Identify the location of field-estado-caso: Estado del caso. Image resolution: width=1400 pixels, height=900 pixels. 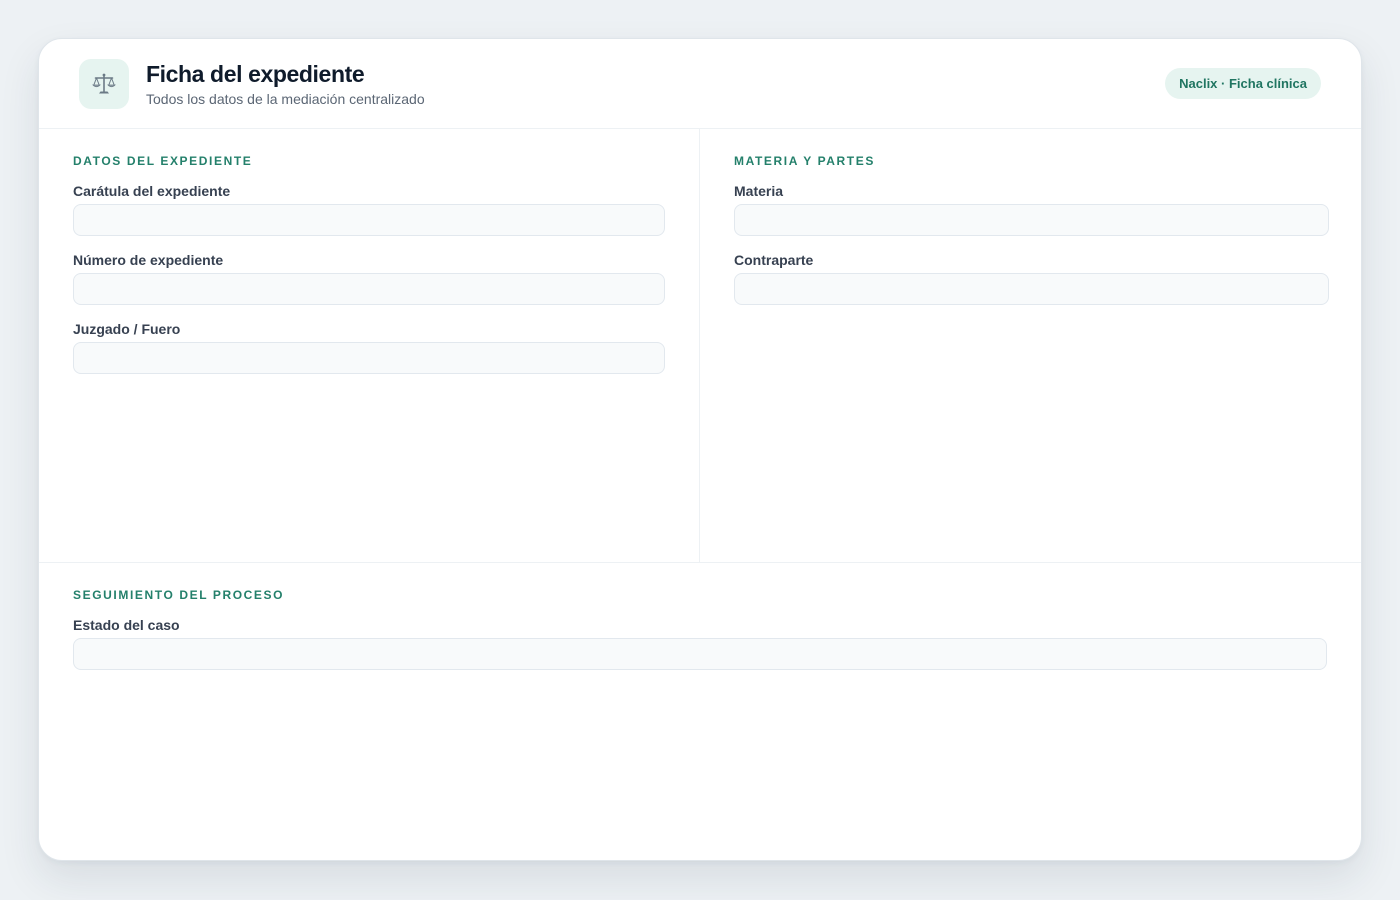
(700, 643).